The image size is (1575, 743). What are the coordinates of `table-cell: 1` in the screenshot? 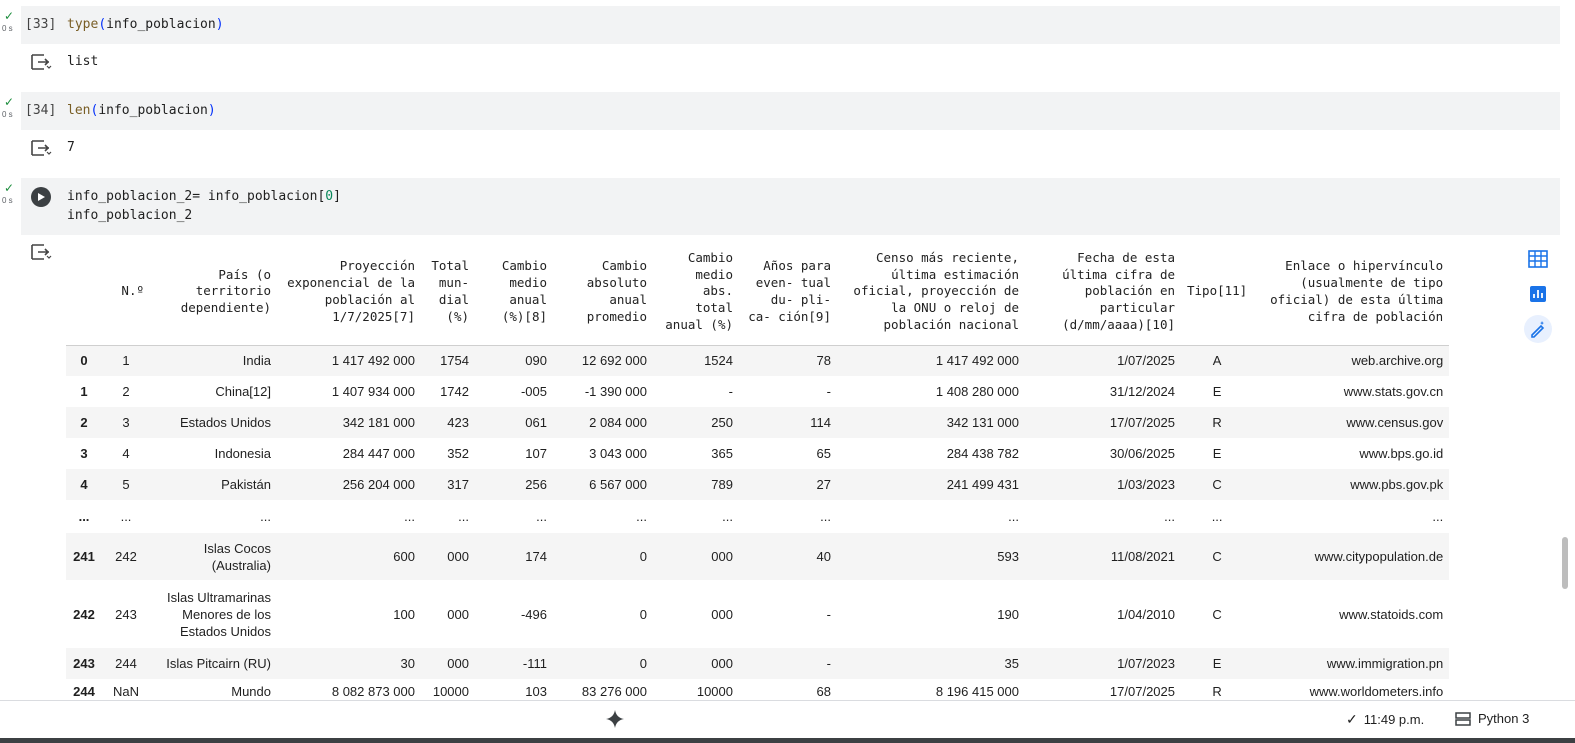 It's located at (126, 361).